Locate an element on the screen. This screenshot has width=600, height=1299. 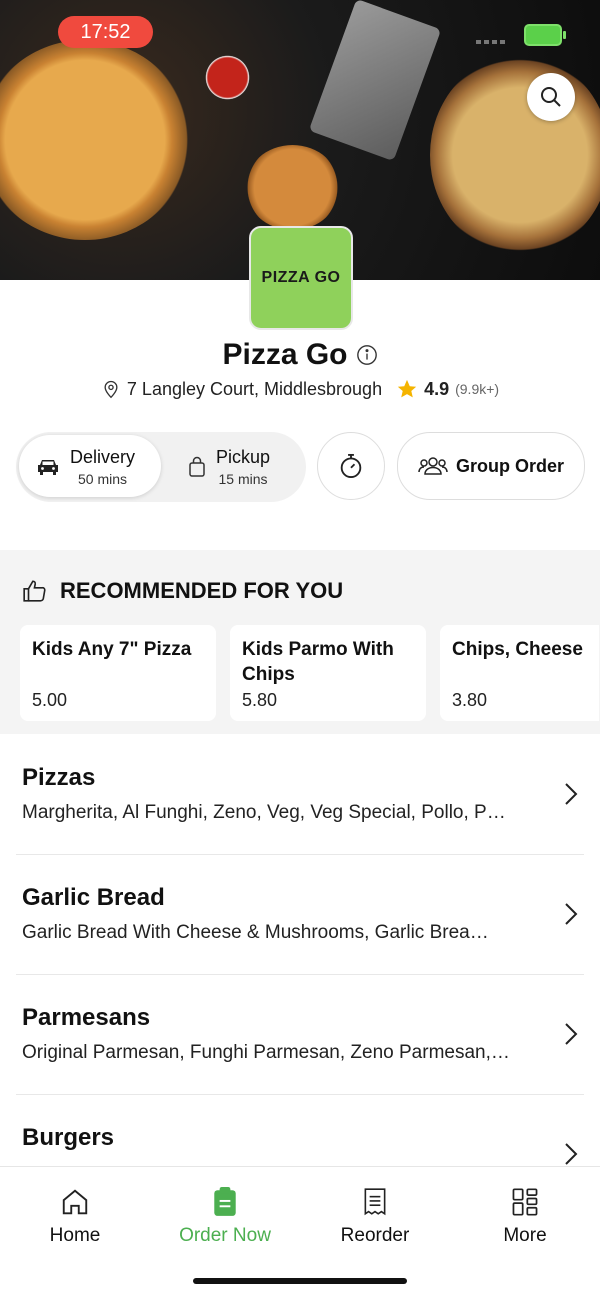
group-order-button: Group Order is located at coordinates (491, 466).